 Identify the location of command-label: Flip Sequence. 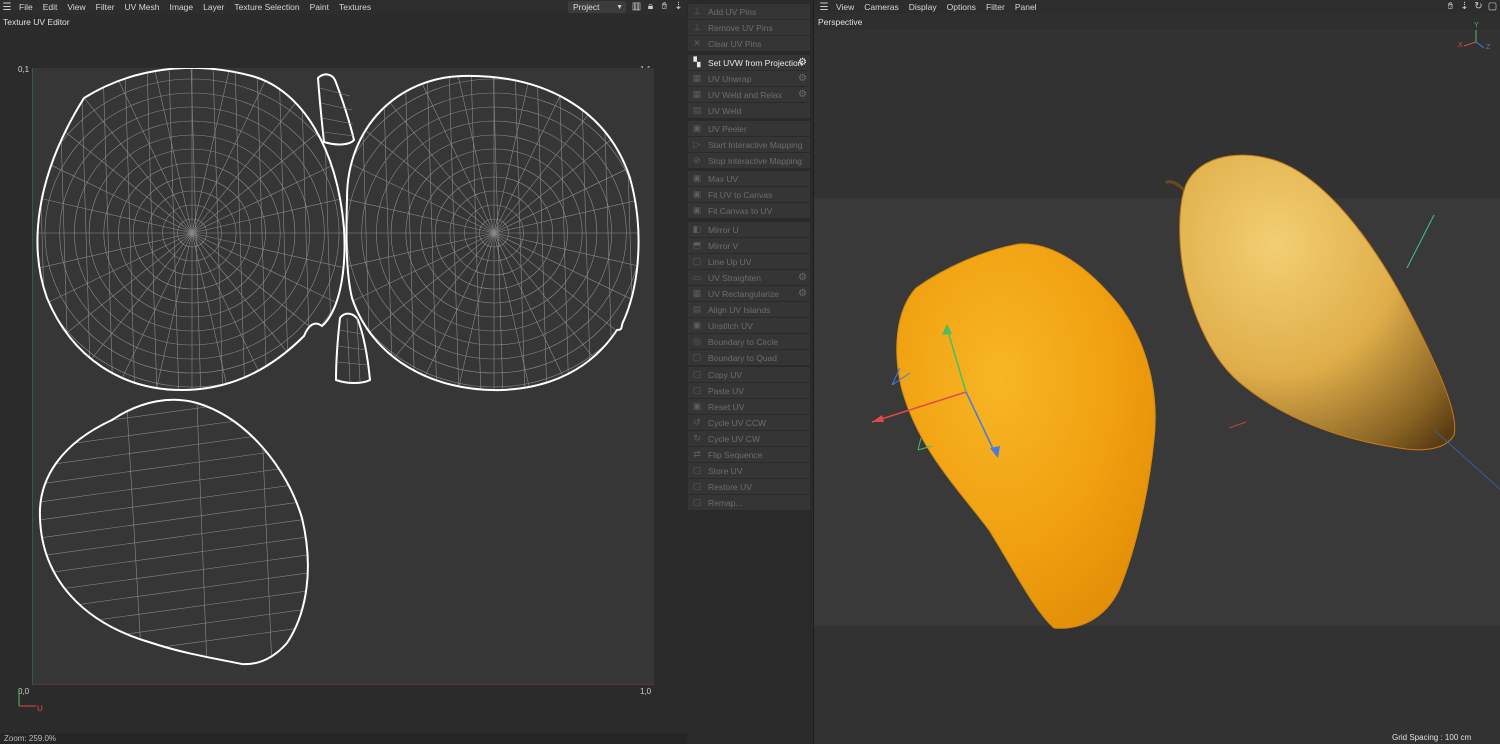
(735, 454).